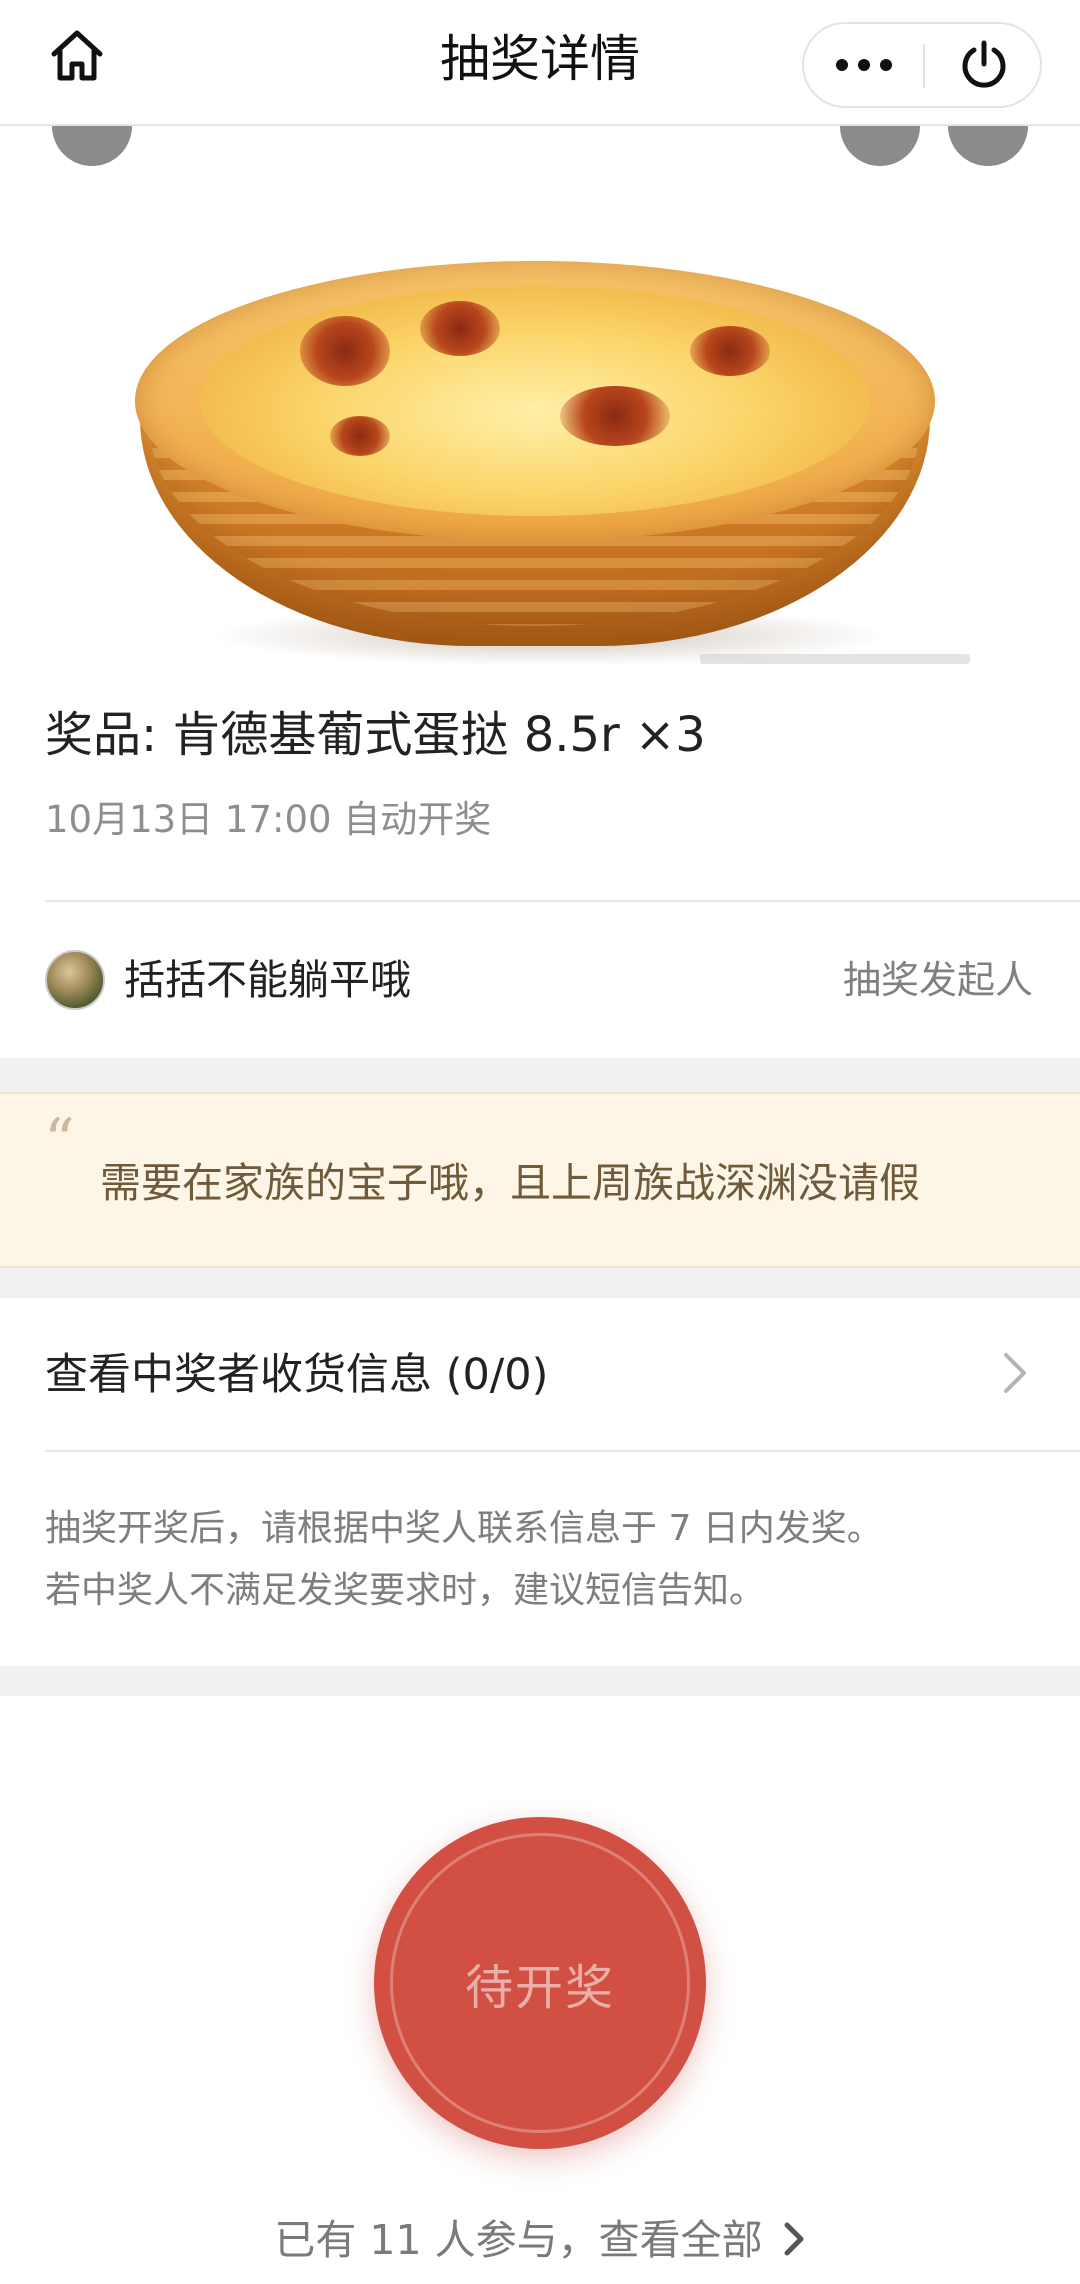 This screenshot has width=1080, height=2284. Describe the element at coordinates (510, 1183) in the screenshot. I see `quote-text: 需要在家族的宝子哦，且上周族战深渊没请假` at that location.